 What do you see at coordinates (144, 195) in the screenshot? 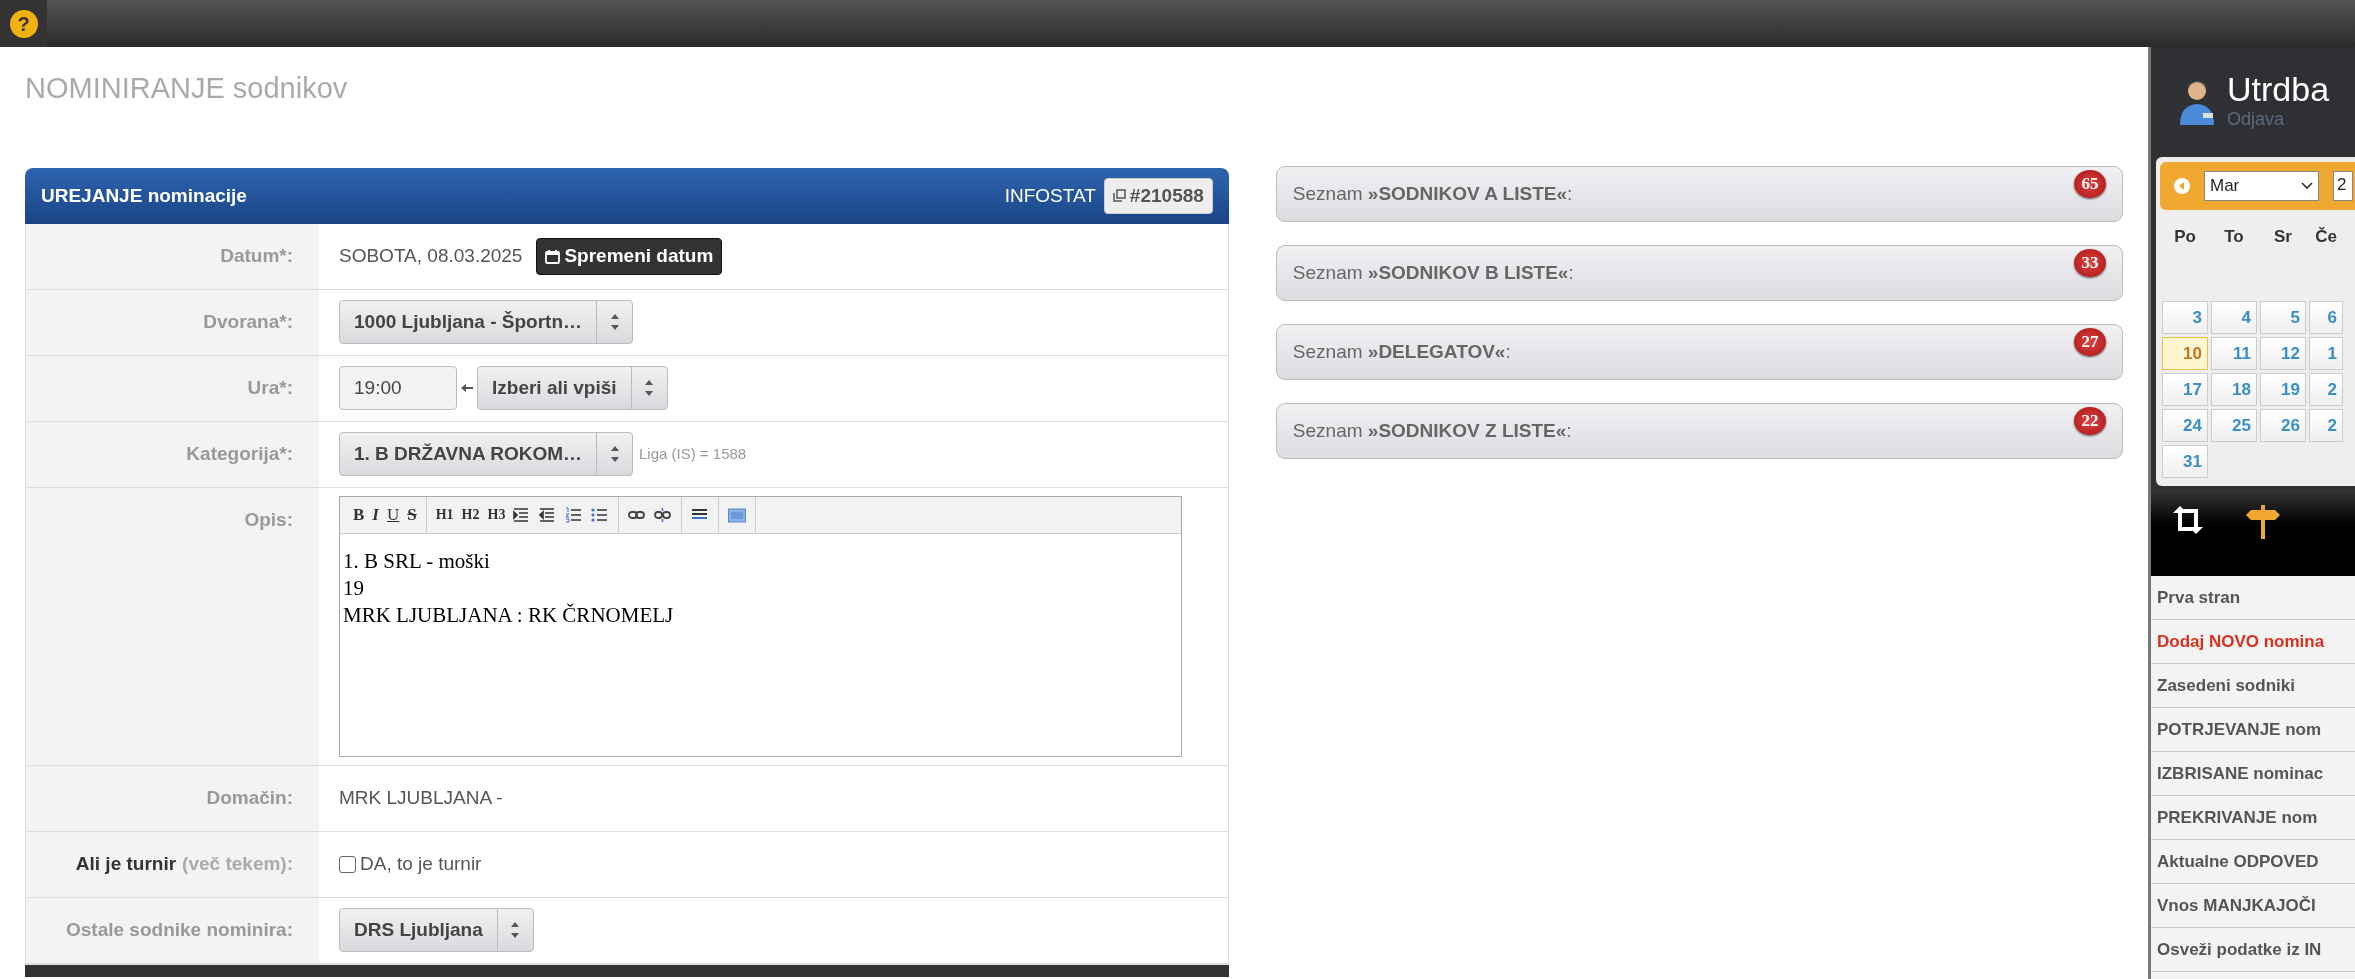
I see `form-title: UREJANJE nominacije` at bounding box center [144, 195].